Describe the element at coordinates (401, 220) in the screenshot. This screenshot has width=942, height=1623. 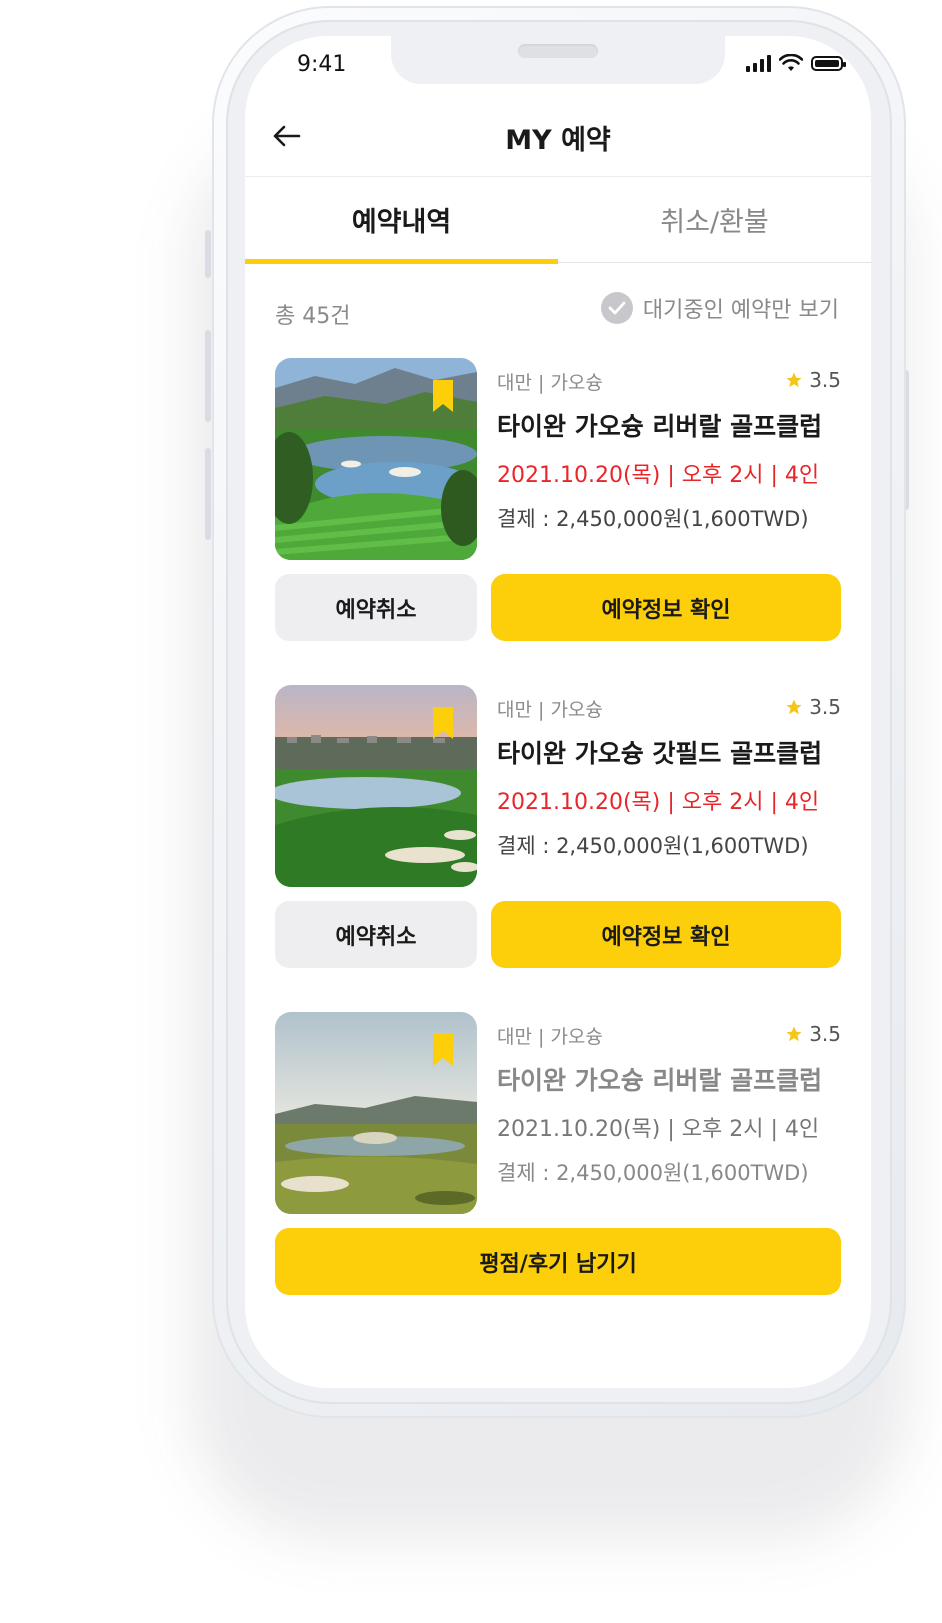
I see `tab-reservations: 예약내역` at that location.